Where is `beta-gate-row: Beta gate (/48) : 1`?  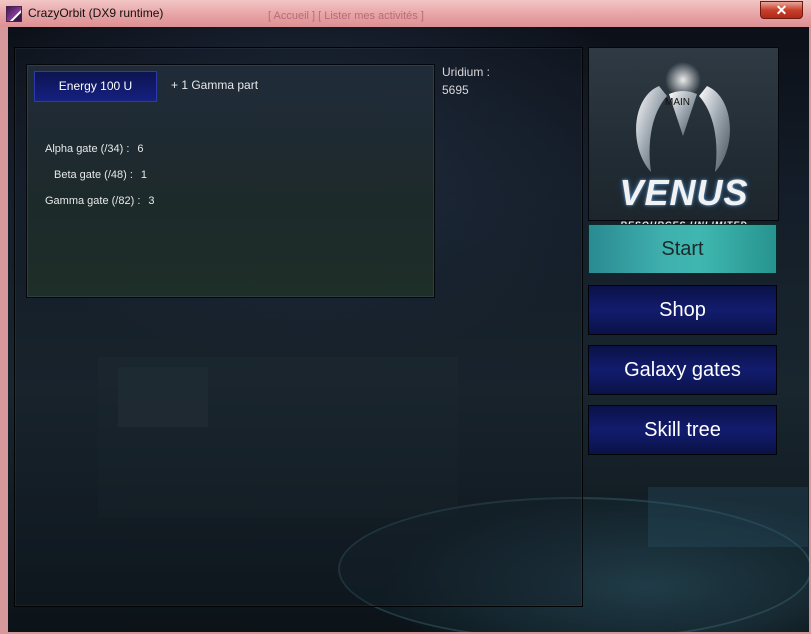
beta-gate-row: Beta gate (/48) : 1 is located at coordinates (100, 175).